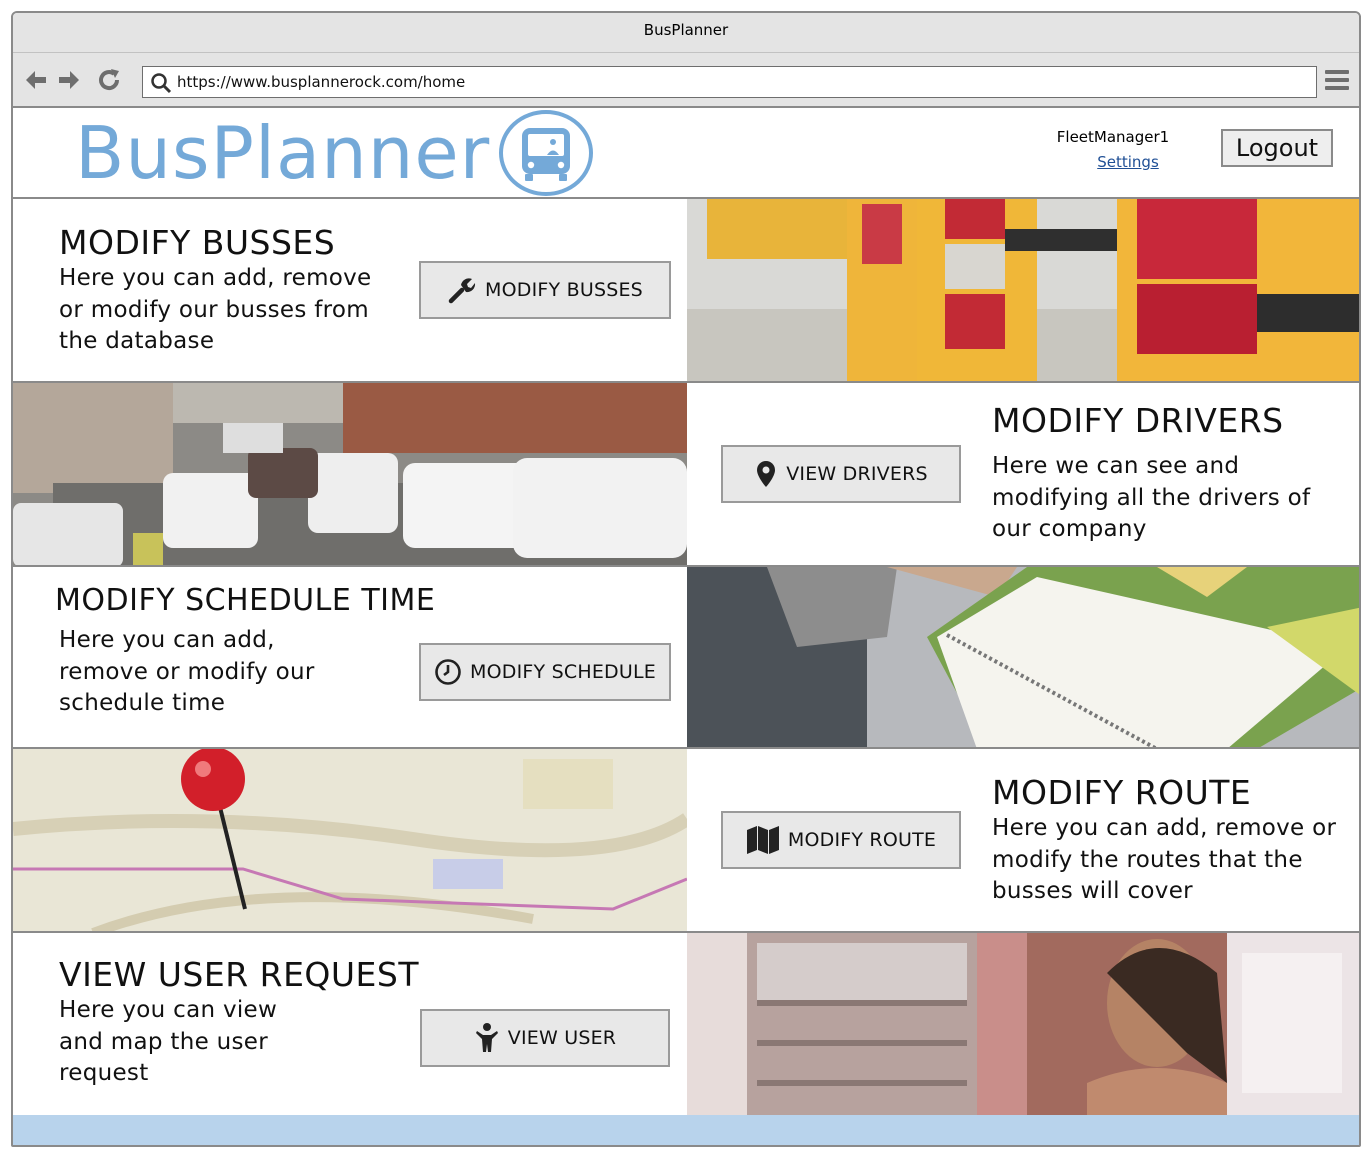 The width and height of the screenshot is (1372, 1158). I want to click on logout-button: Logout, so click(1277, 148).